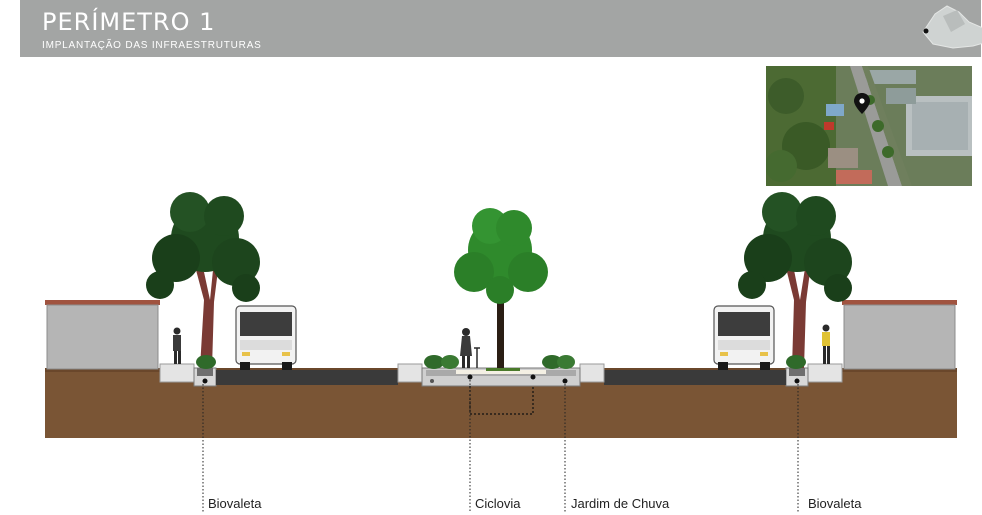  Describe the element at coordinates (797, 377) in the screenshot. I see `right-biovaleta` at that location.